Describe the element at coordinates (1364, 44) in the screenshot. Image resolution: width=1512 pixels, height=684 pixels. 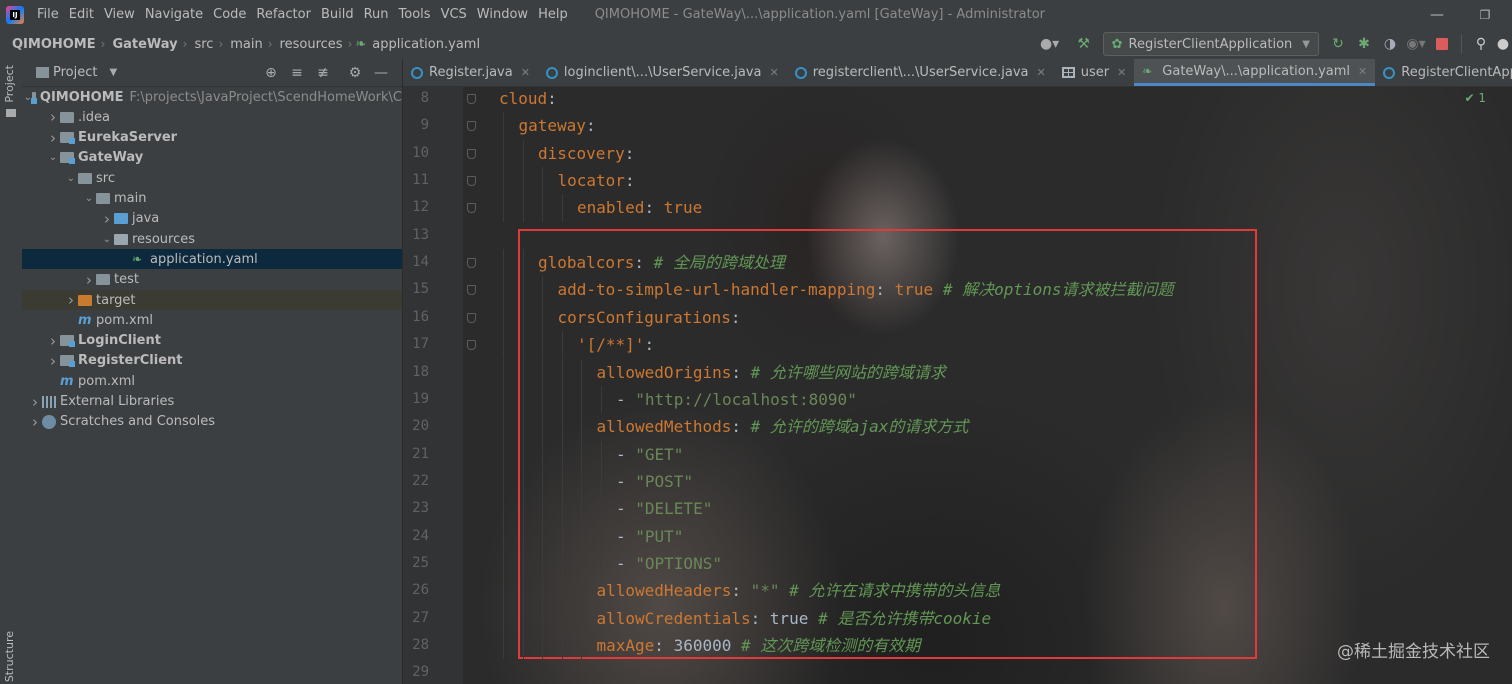
I see `debug-icon: ✱` at that location.